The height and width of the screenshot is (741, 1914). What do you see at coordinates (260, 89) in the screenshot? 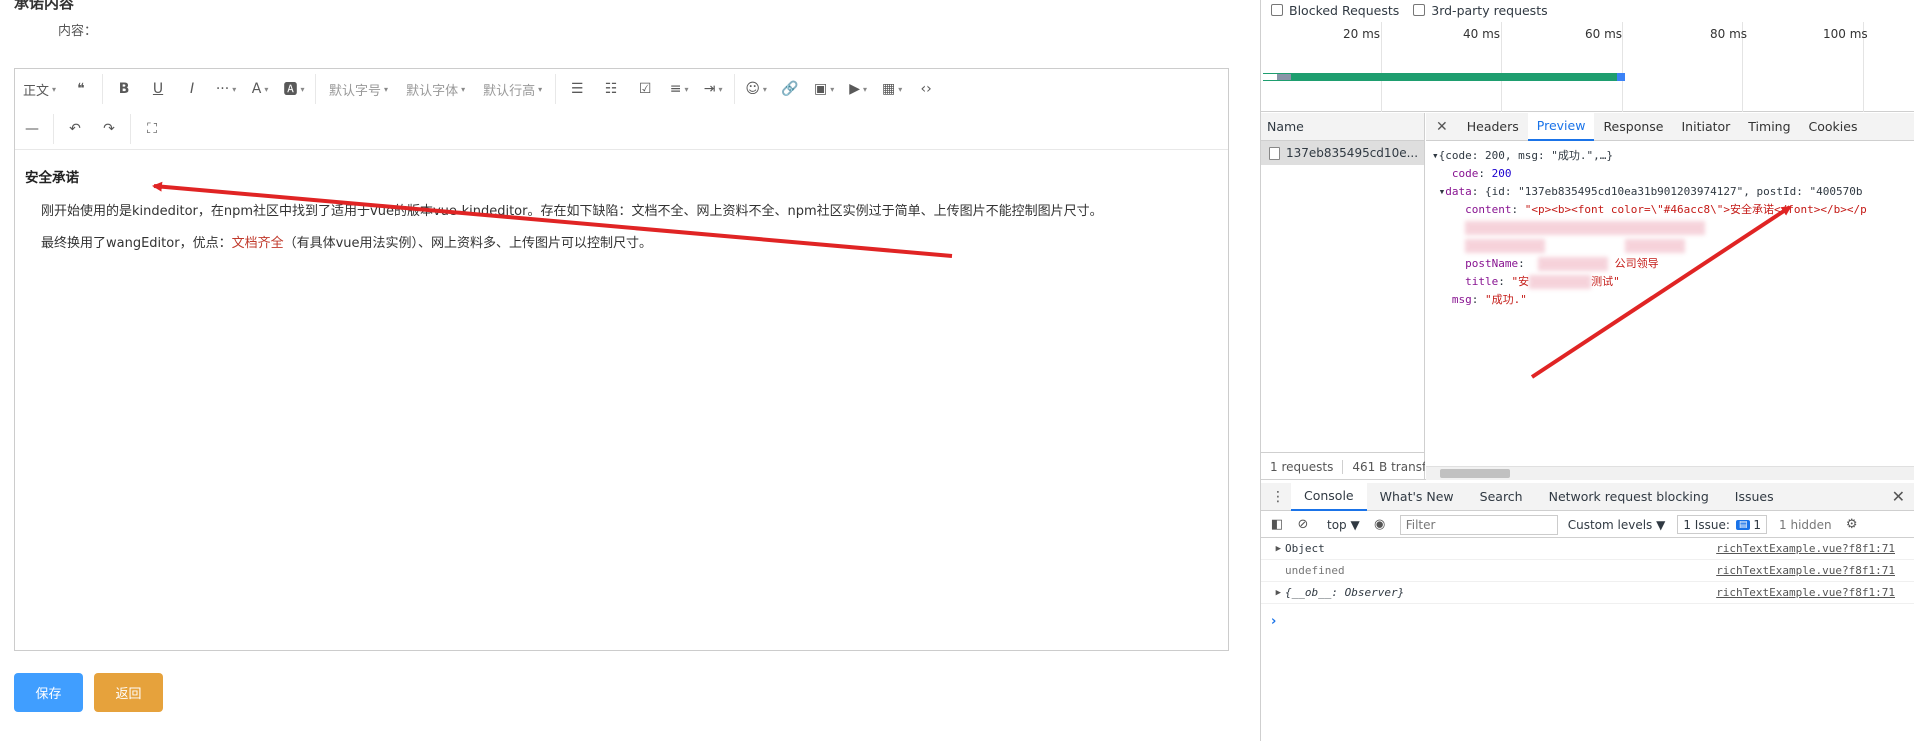
I see `font-color-icon: A ▾` at bounding box center [260, 89].